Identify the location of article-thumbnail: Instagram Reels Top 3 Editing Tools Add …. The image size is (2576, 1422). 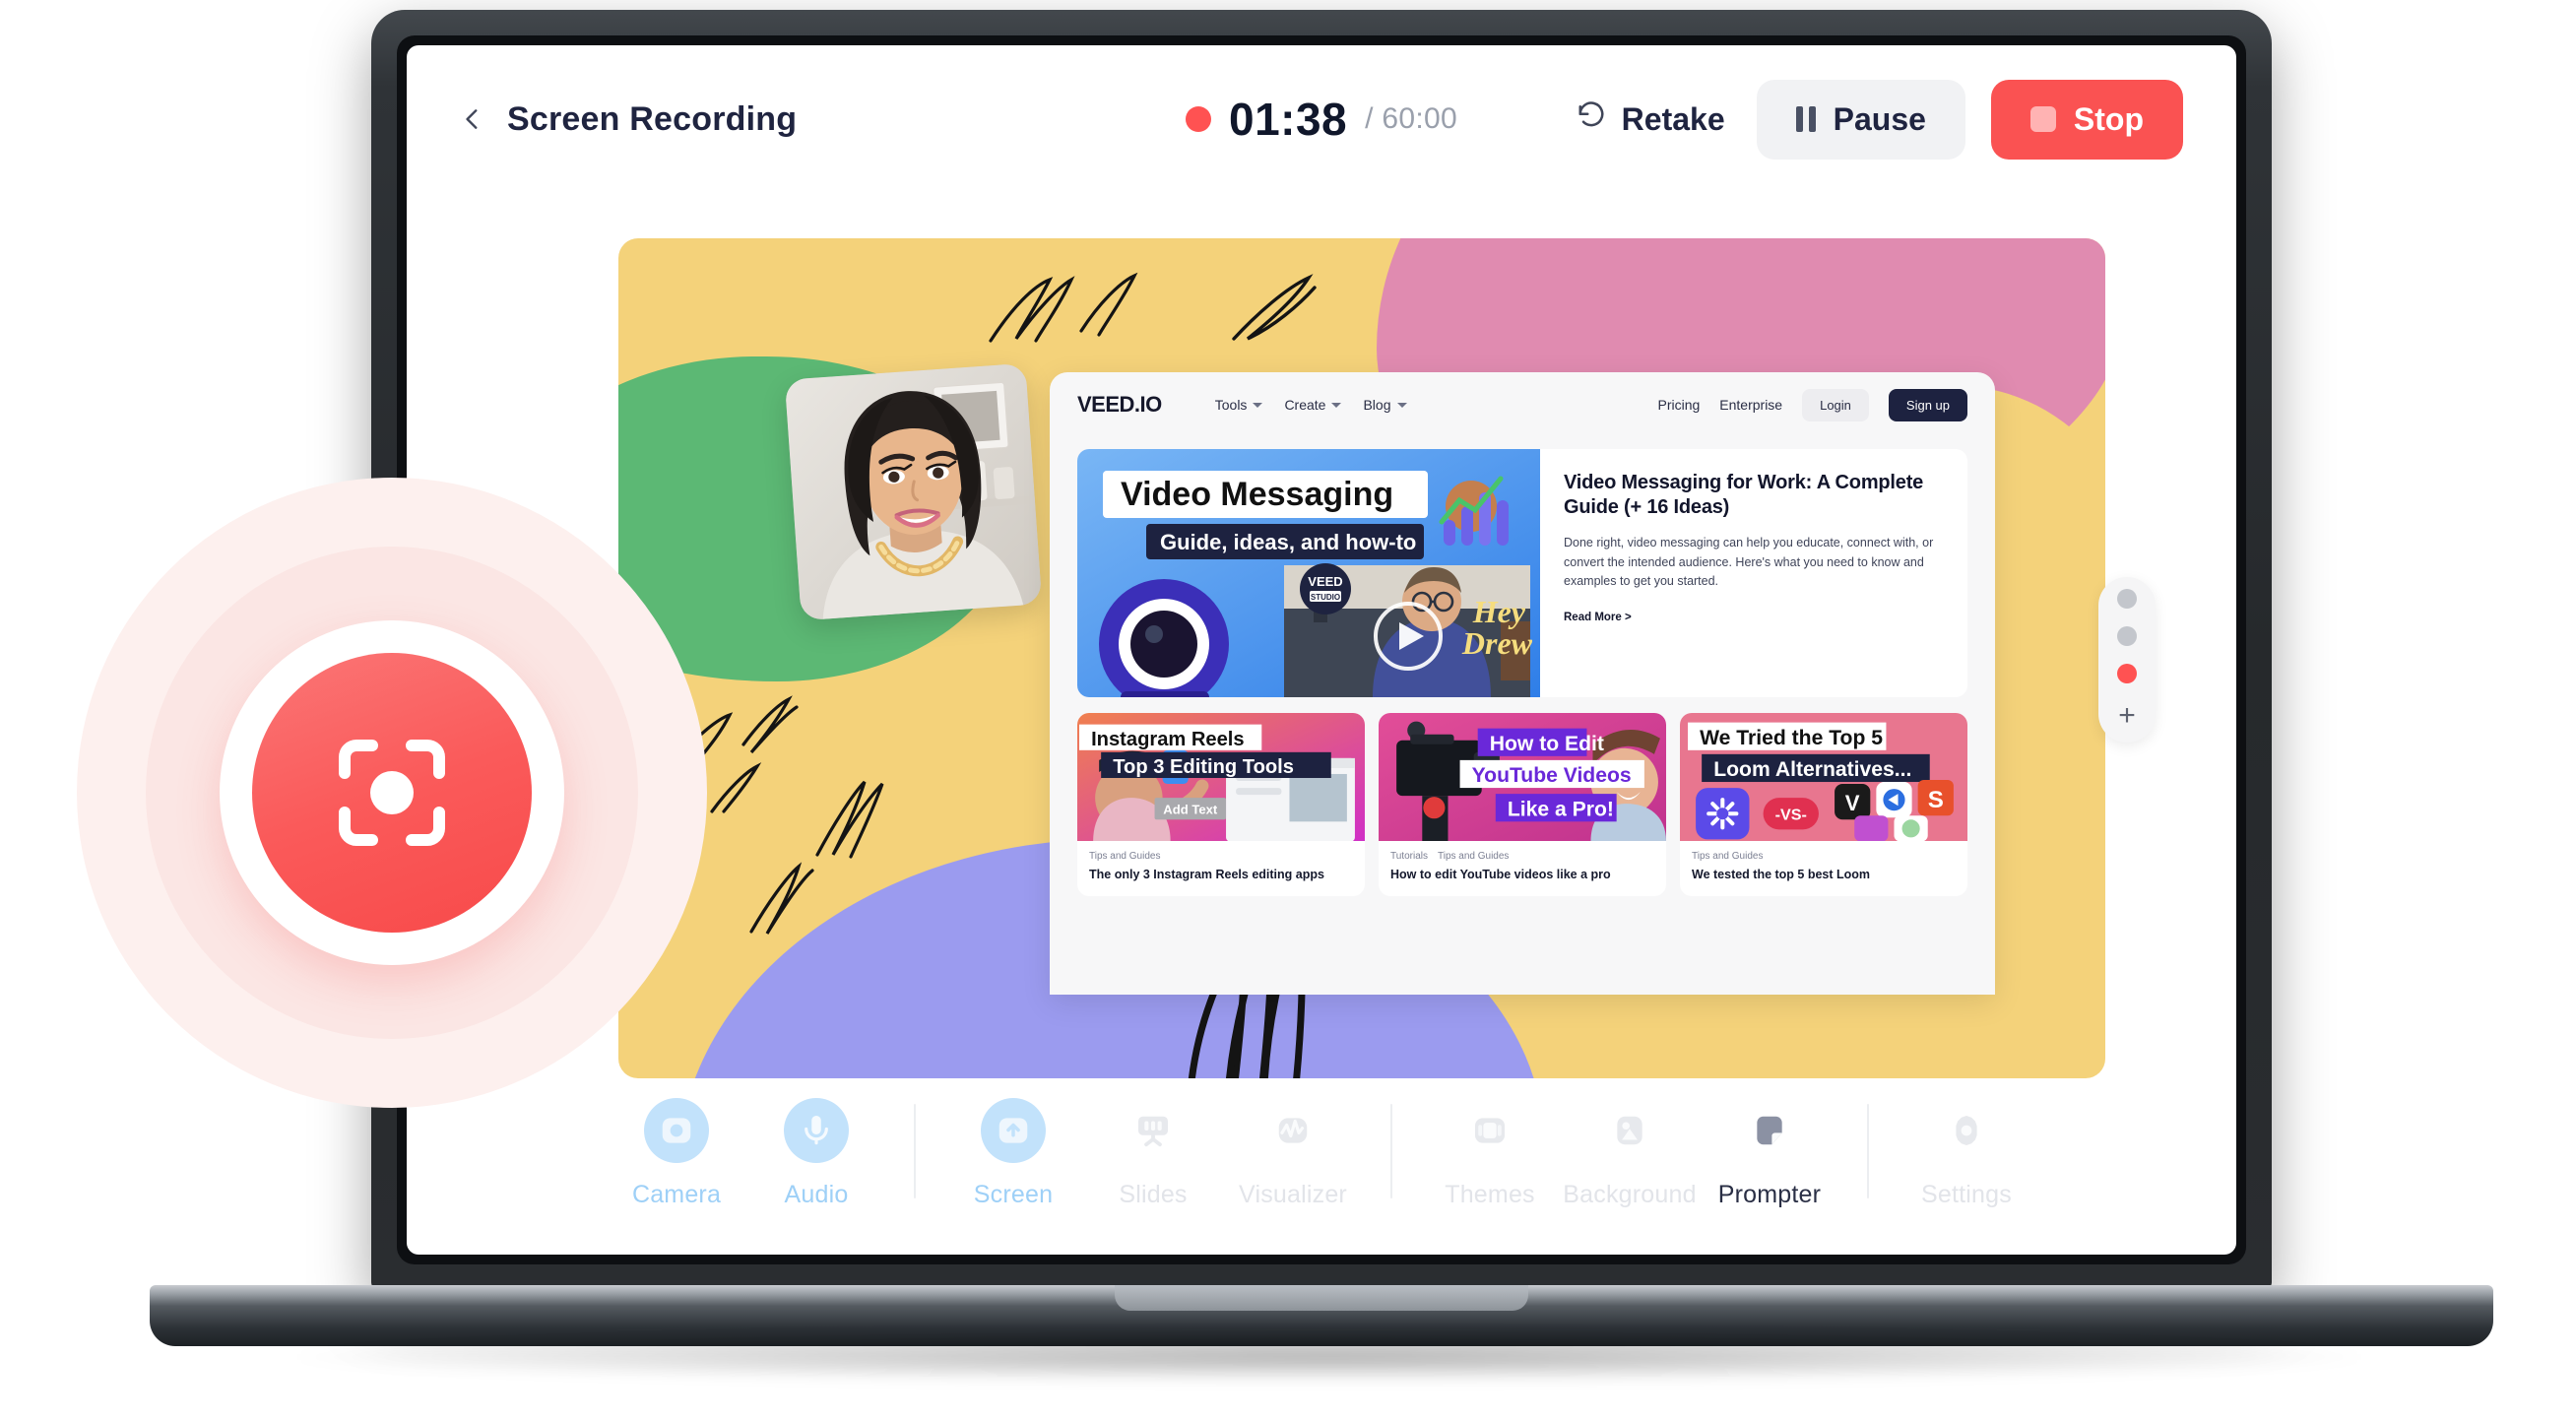
(1221, 777).